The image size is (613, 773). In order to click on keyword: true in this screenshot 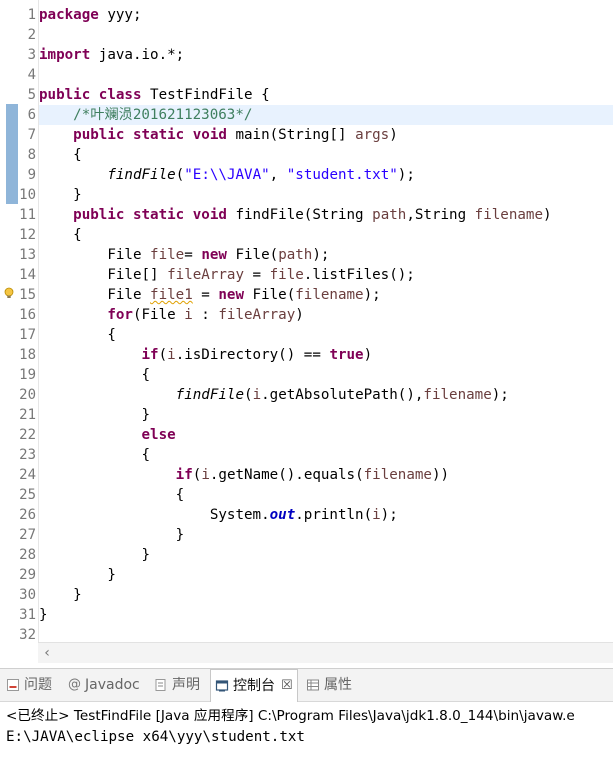, I will do `click(346, 355)`.